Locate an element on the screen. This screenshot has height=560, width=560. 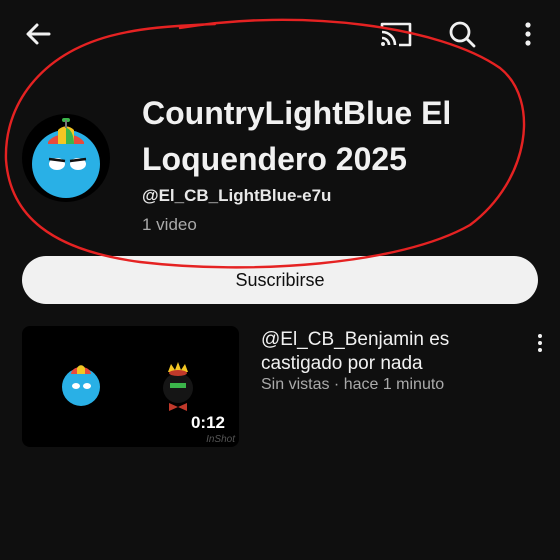
search-icon is located at coordinates (462, 34).